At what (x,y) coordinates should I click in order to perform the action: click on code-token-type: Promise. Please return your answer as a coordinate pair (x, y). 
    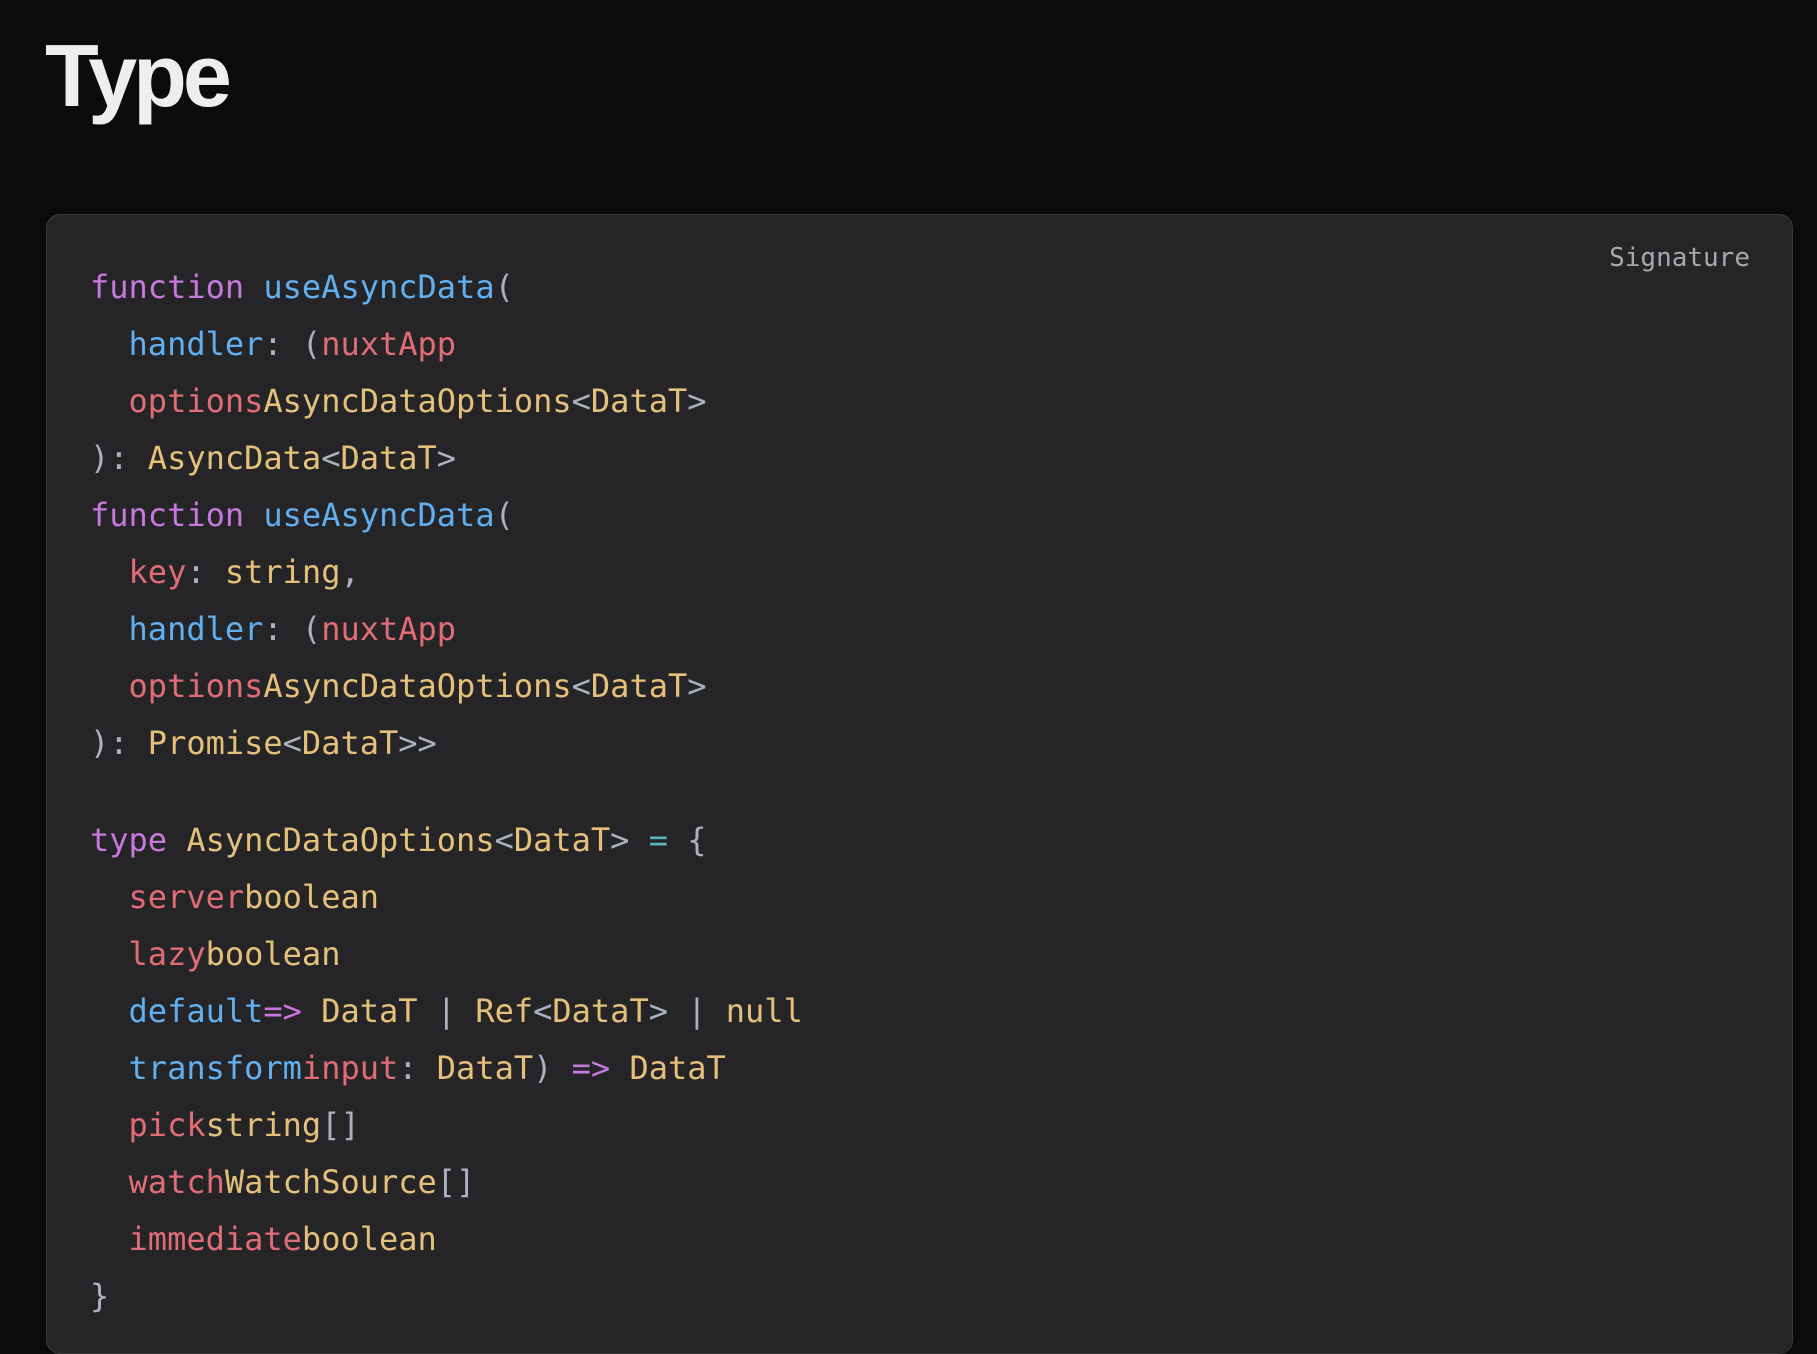
    Looking at the image, I should click on (215, 743).